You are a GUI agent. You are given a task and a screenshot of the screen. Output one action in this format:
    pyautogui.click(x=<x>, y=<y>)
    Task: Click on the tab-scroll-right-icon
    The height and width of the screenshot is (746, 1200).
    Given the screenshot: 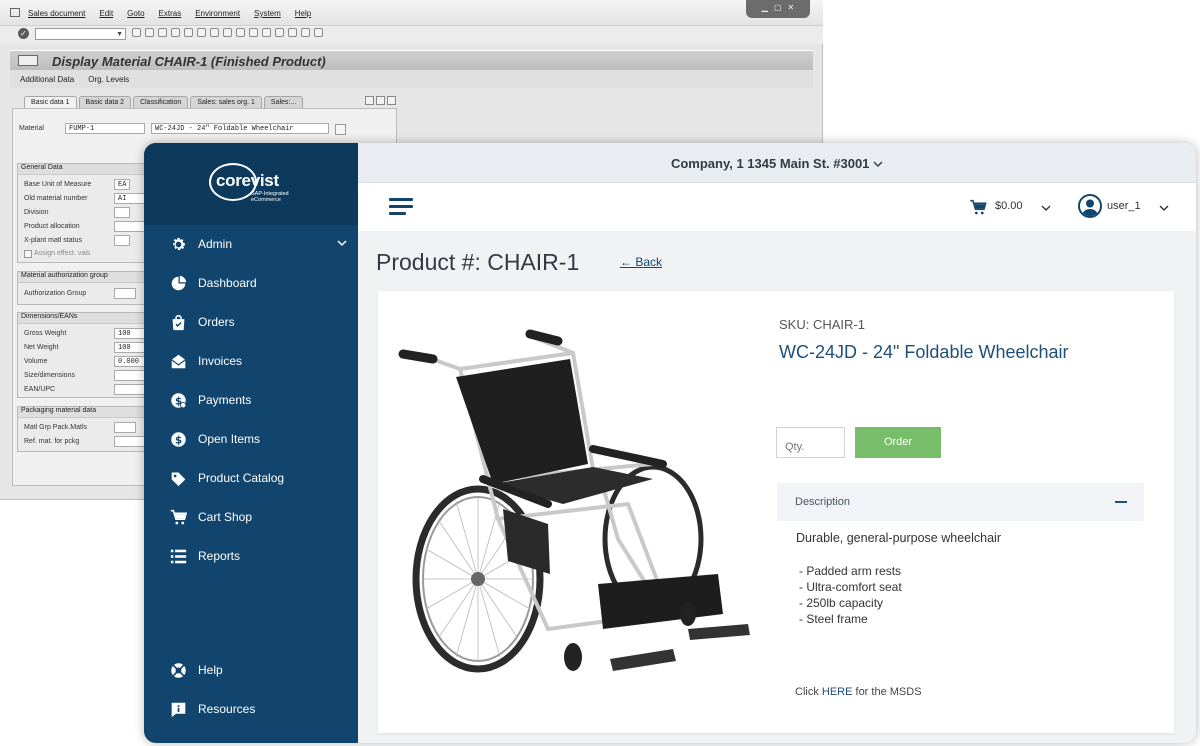 What is the action you would take?
    pyautogui.click(x=380, y=100)
    